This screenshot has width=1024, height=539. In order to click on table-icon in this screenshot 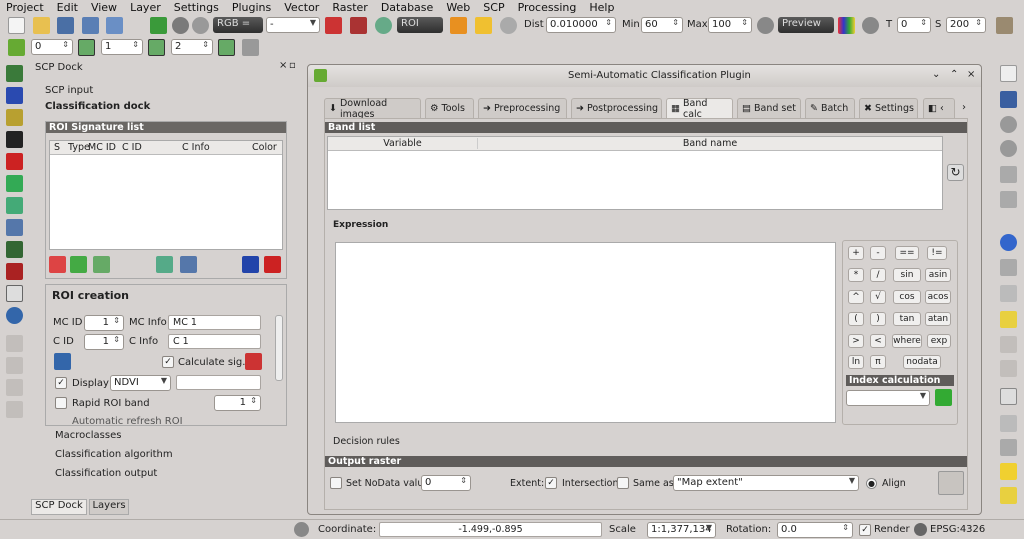, I will do `click(1008, 396)`.